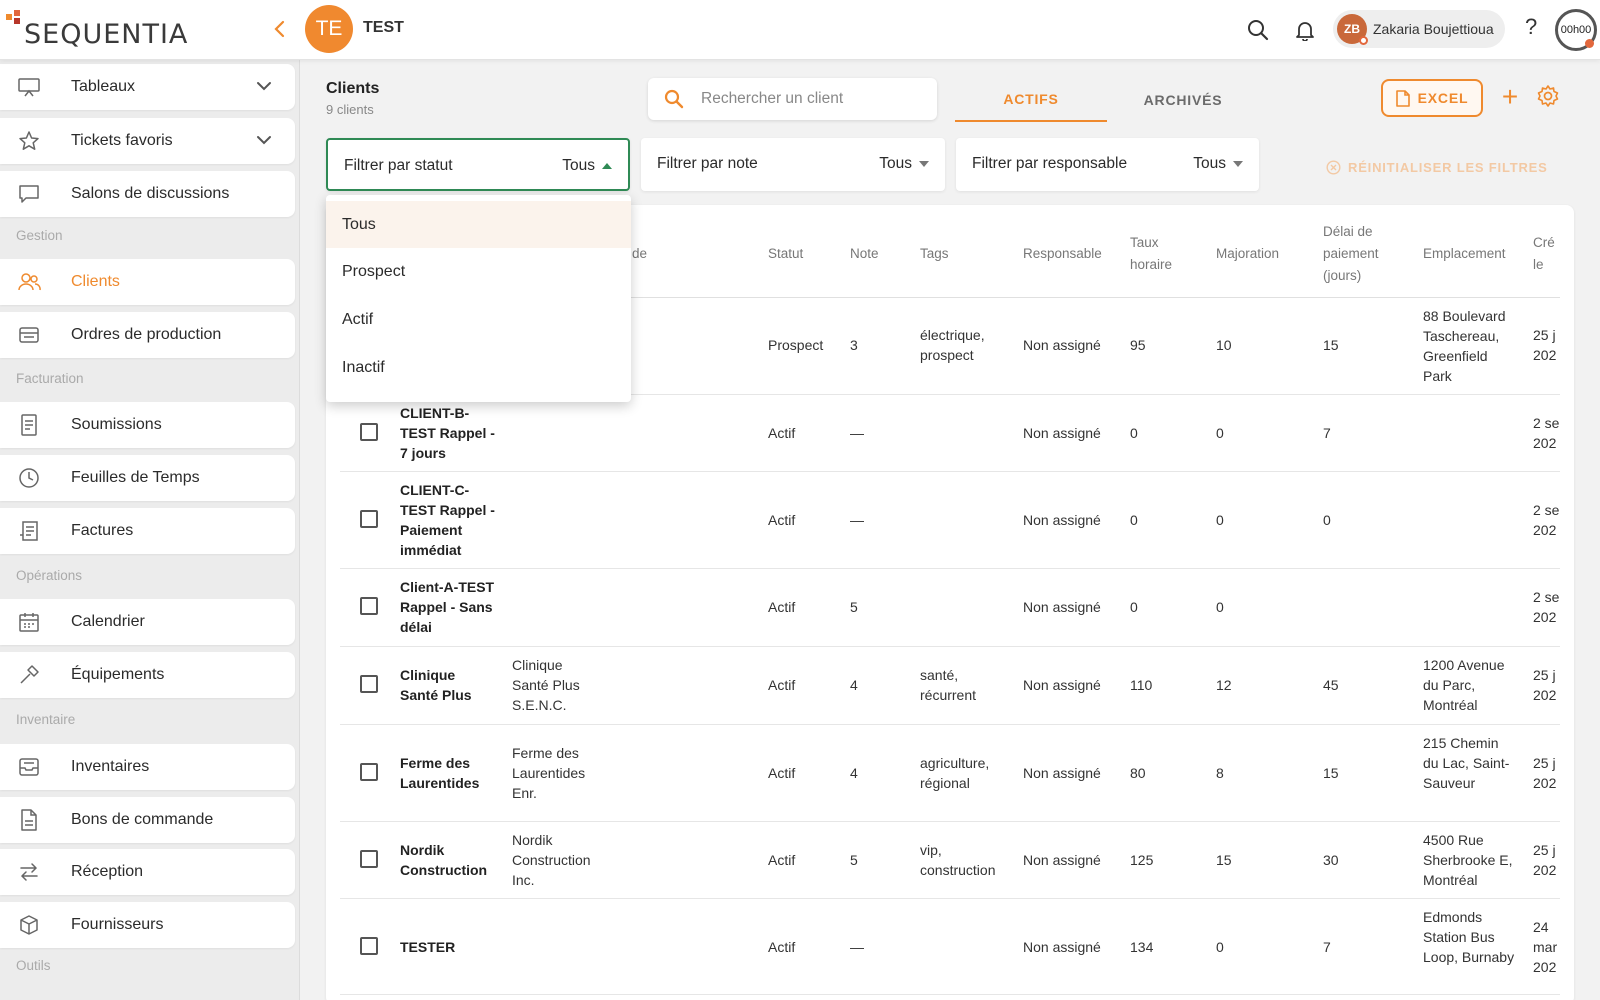 The width and height of the screenshot is (1600, 1000). I want to click on search-button, so click(1258, 30).